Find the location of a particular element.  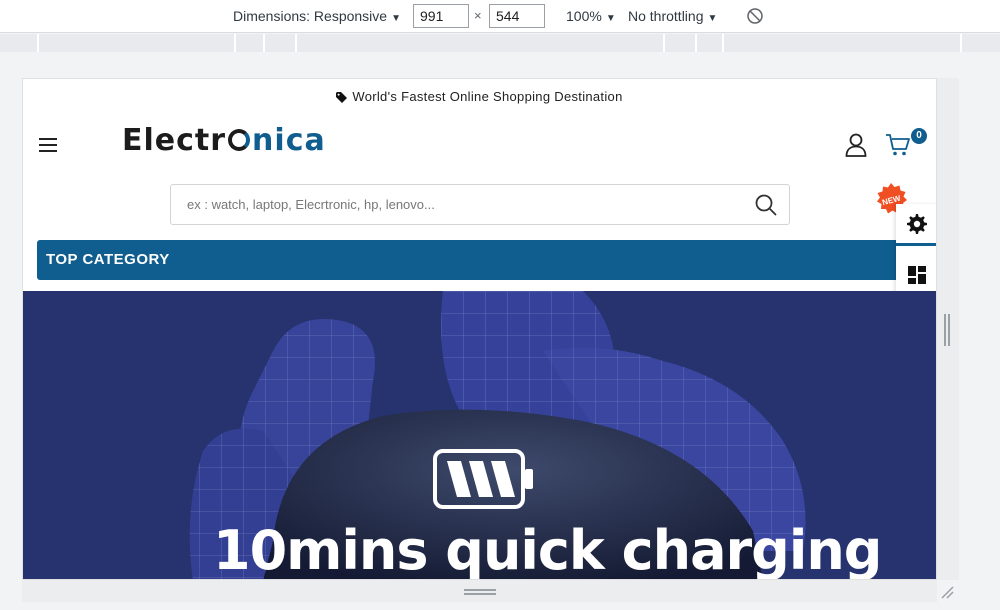

horizontal-resize-handle is located at coordinates (480, 592).